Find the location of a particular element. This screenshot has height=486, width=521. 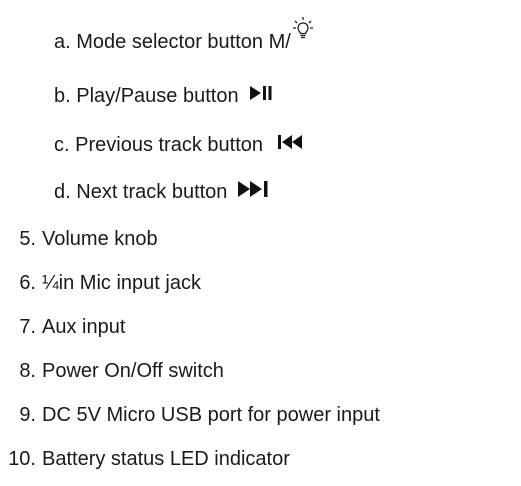

list-item-aux-input: 7. Aux input is located at coordinates (72, 327).